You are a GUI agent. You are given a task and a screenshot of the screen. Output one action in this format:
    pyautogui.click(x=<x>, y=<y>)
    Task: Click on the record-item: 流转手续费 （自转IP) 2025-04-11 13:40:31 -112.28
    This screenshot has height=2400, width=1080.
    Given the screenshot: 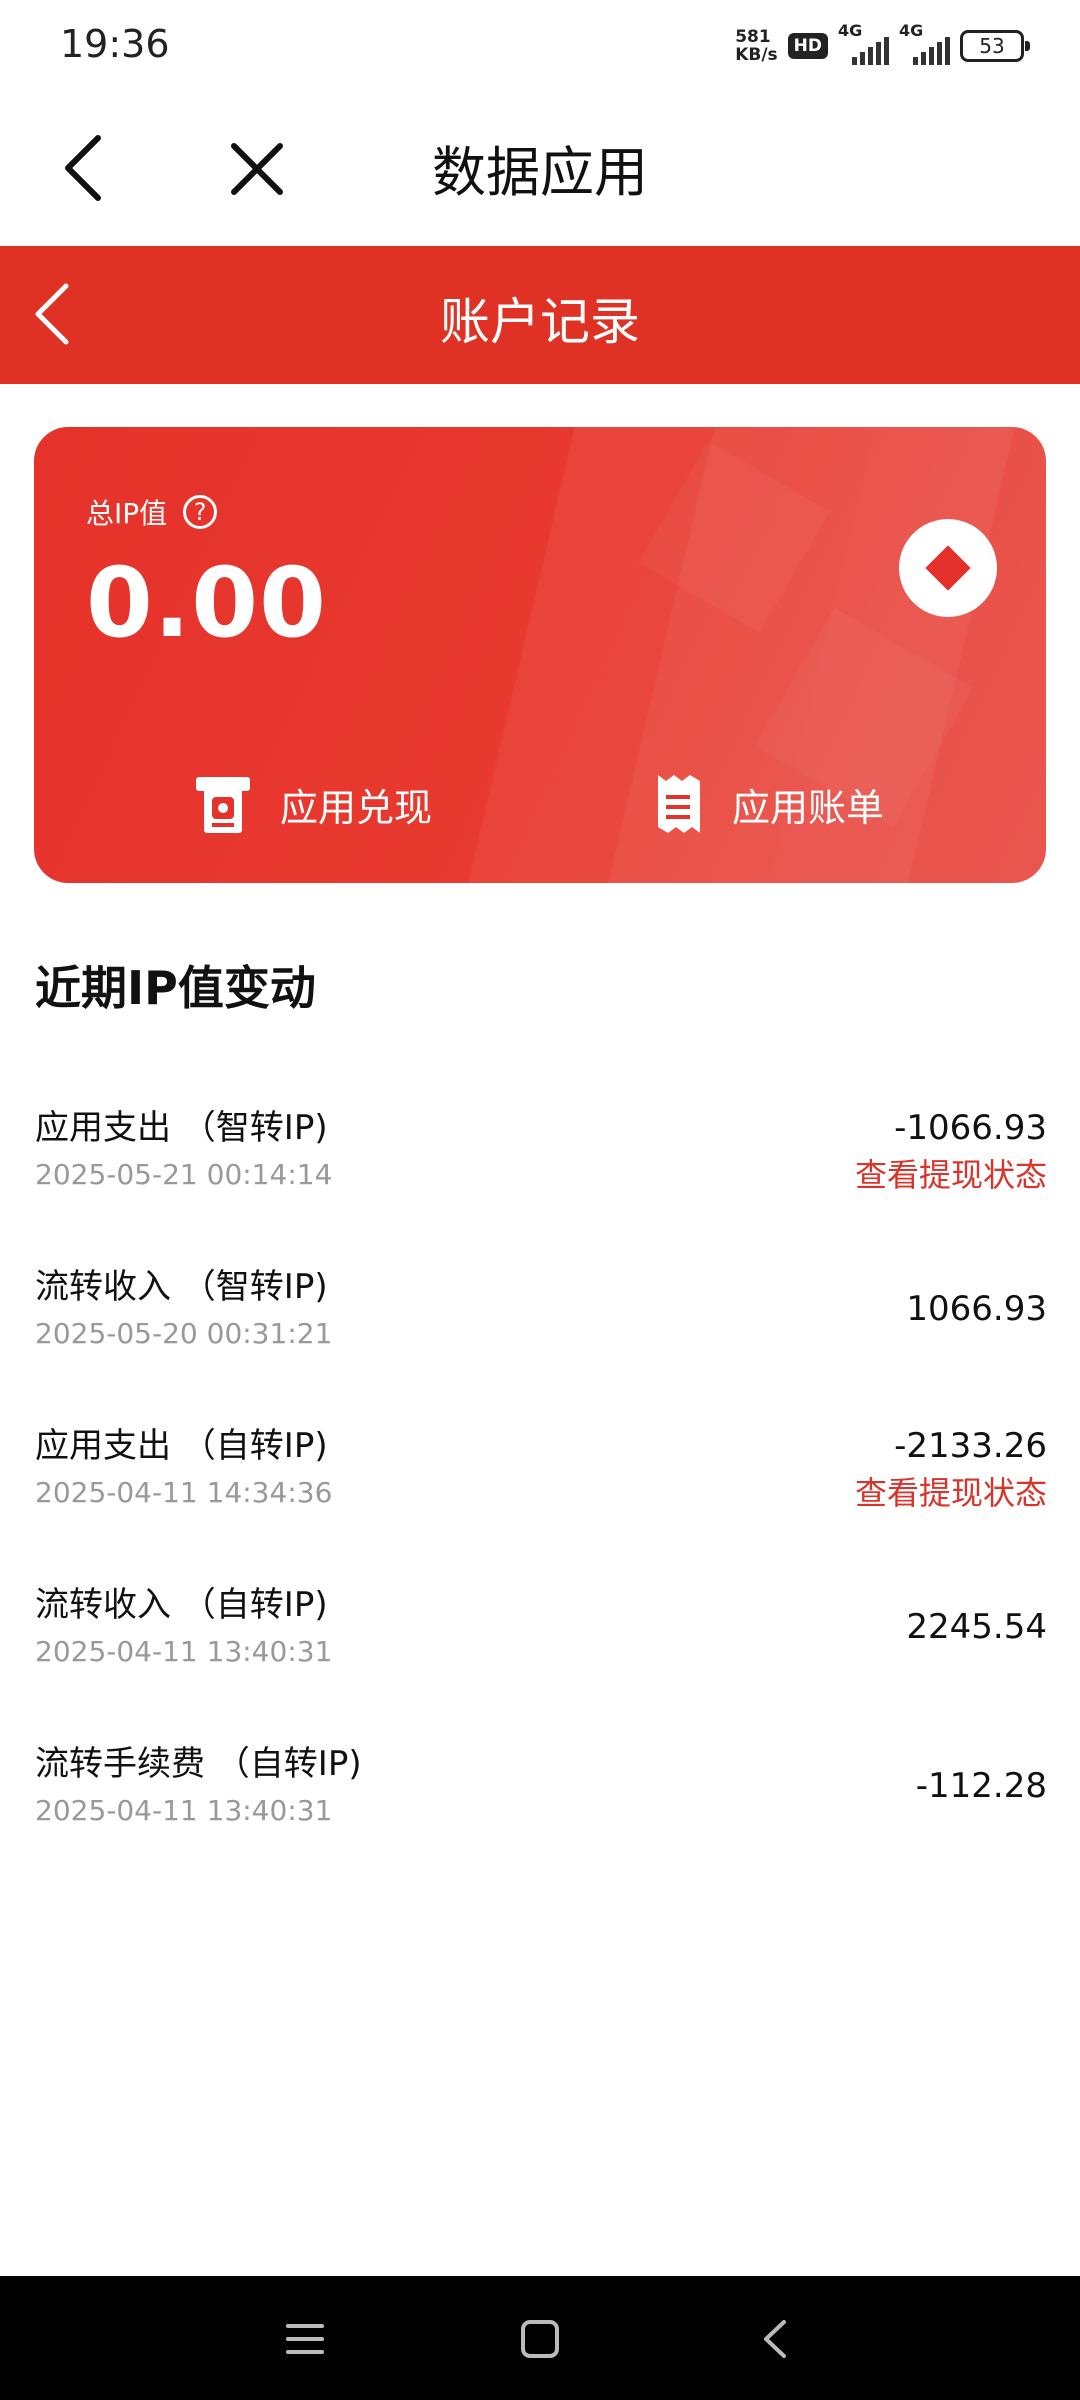 What is the action you would take?
    pyautogui.click(x=541, y=1806)
    